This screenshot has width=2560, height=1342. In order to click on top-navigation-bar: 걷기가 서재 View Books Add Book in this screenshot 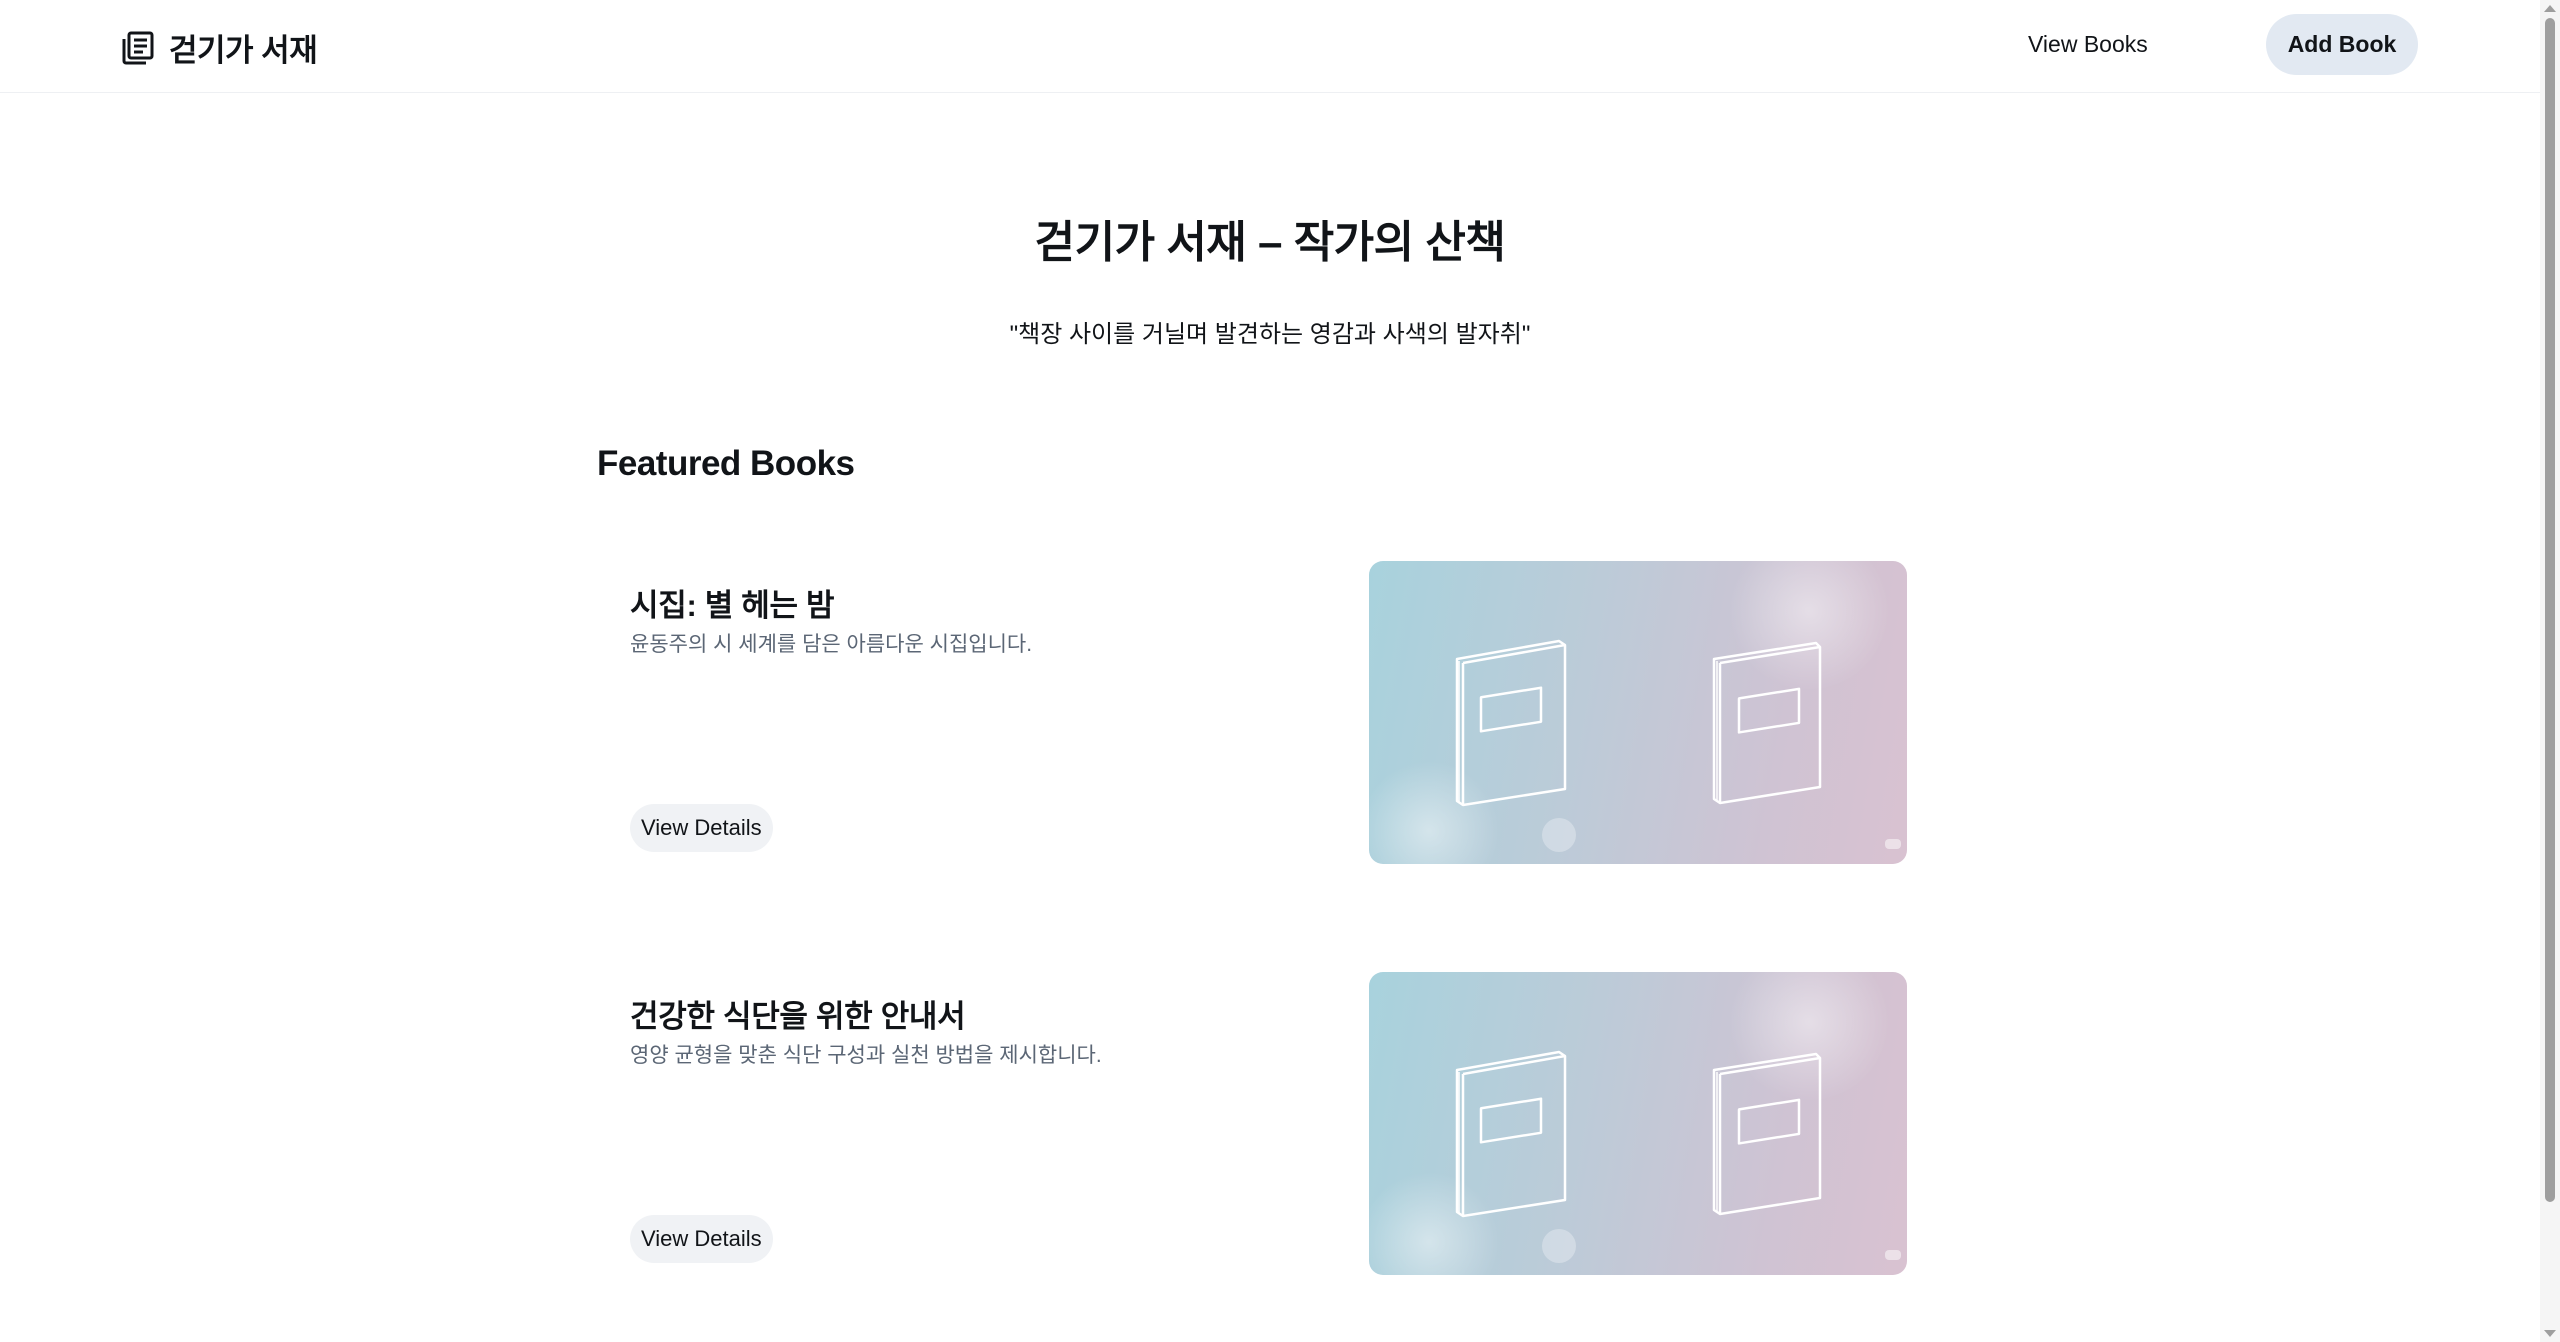, I will do `click(1270, 46)`.